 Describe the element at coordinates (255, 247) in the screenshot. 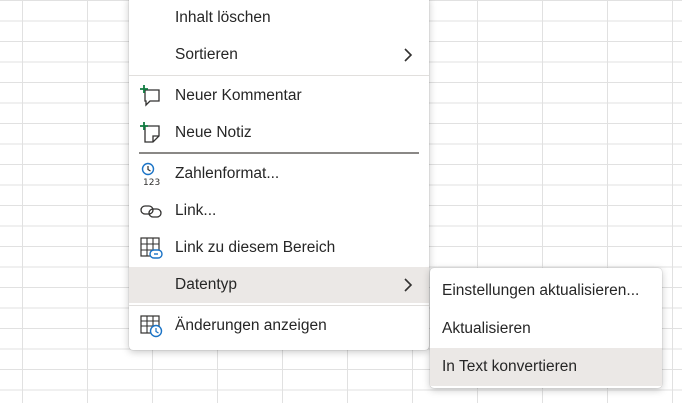

I see `menu-item-label: Link zu diesem Bereich` at that location.